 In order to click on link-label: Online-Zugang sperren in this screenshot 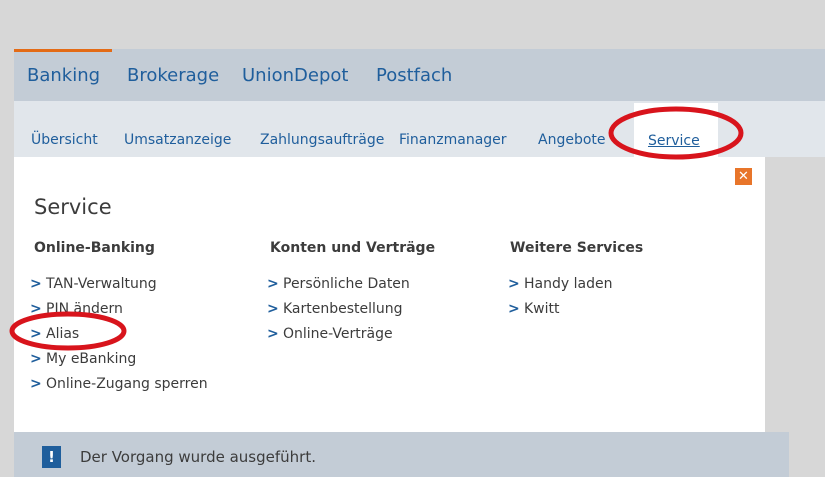, I will do `click(127, 384)`.